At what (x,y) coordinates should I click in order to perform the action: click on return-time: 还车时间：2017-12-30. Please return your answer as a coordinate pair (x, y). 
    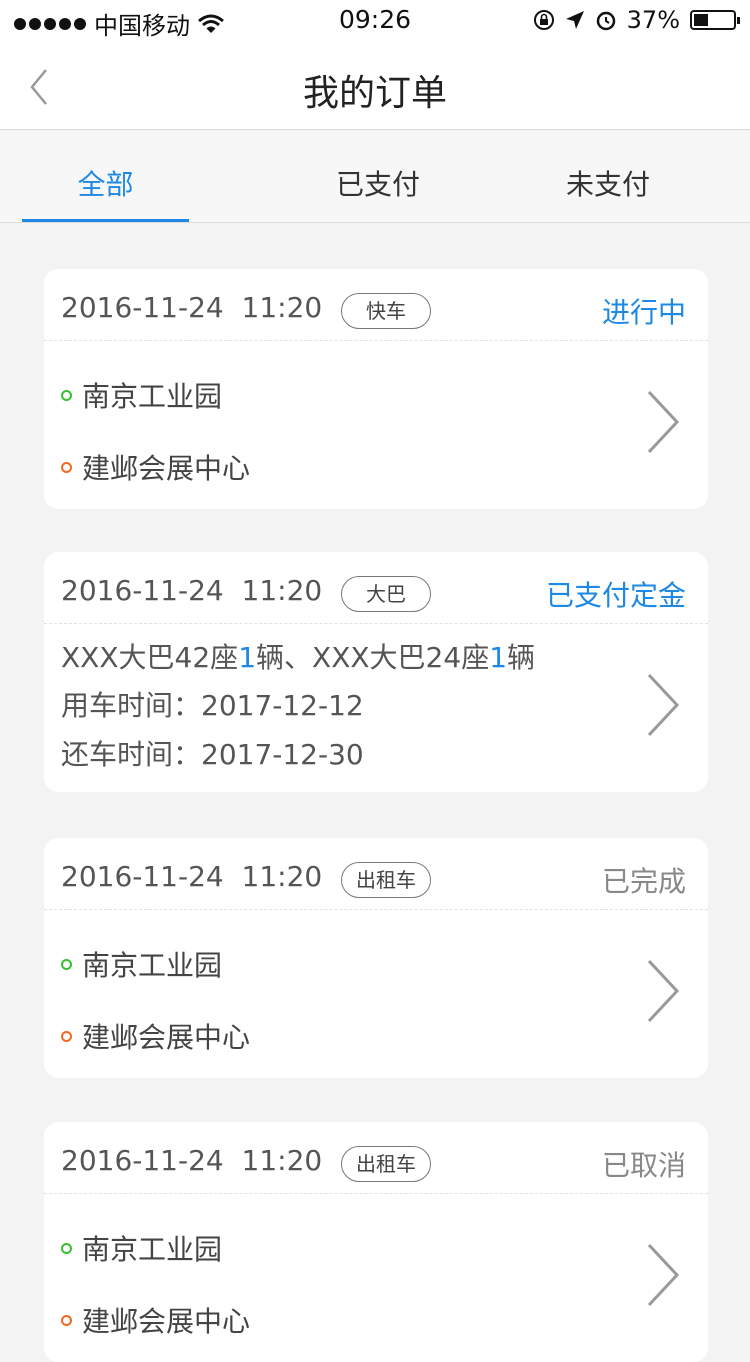
    Looking at the image, I should click on (212, 754).